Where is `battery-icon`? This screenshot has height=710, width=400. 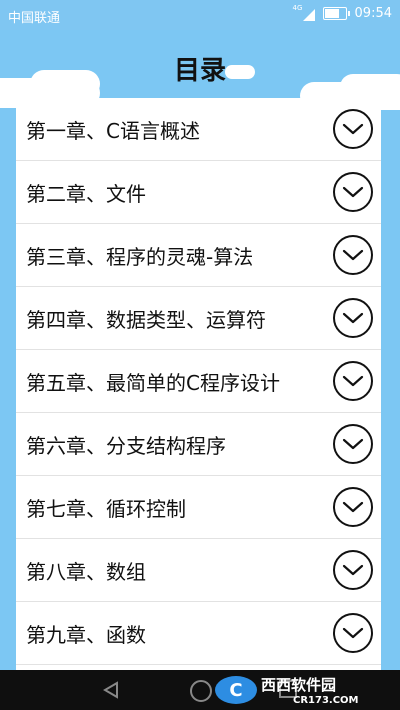
battery-icon is located at coordinates (336, 13).